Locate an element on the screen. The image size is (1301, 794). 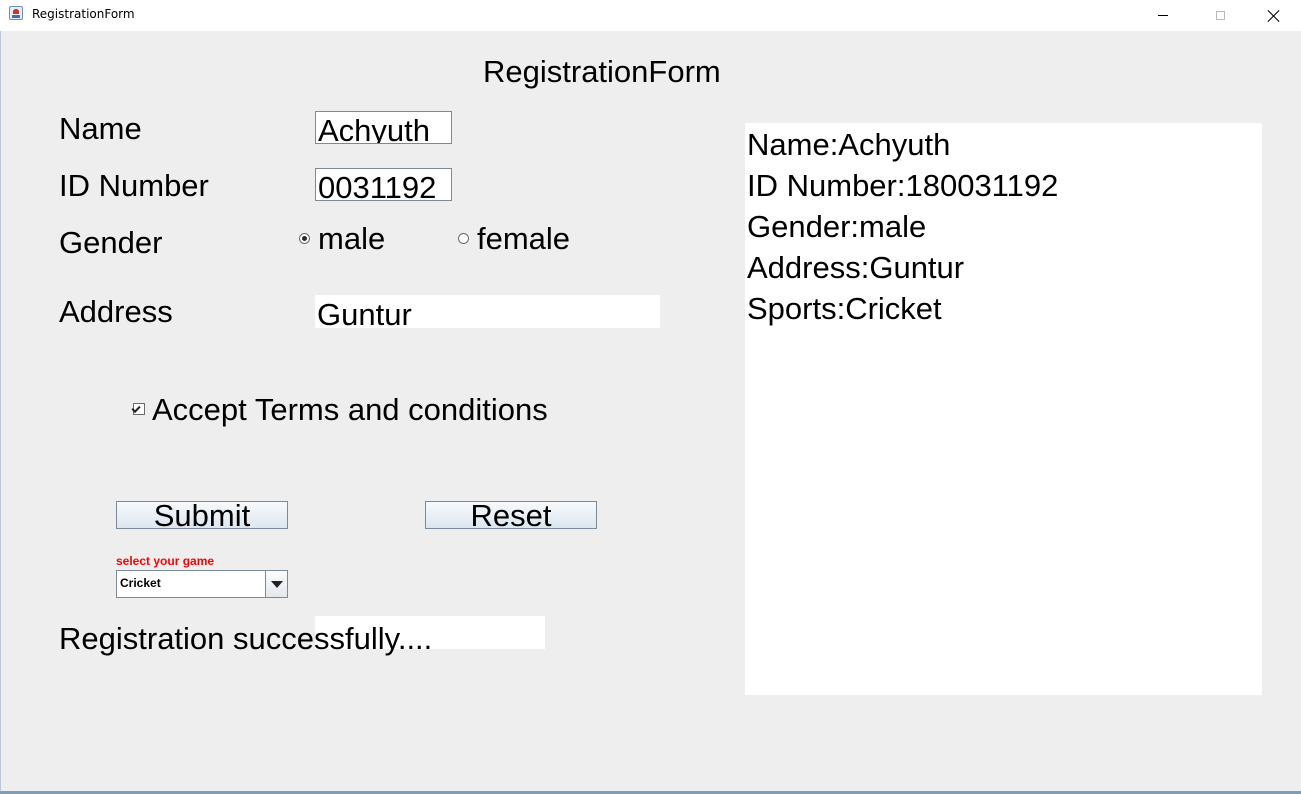
game-dropdown: Cricket is located at coordinates (202, 584).